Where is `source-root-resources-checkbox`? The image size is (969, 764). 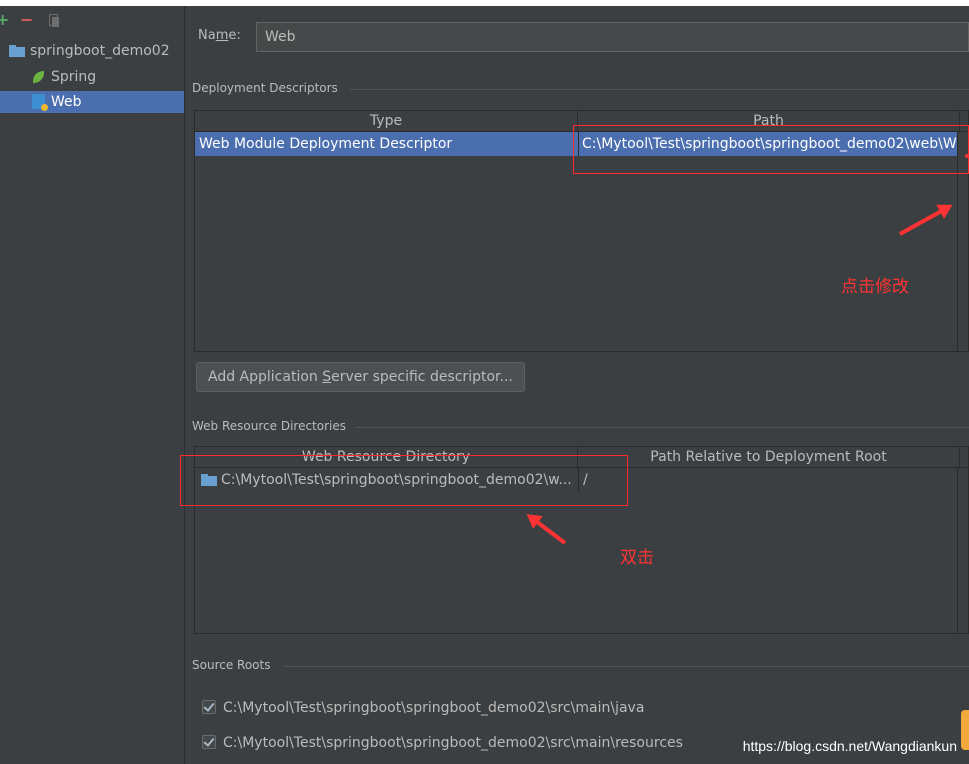 source-root-resources-checkbox is located at coordinates (209, 742).